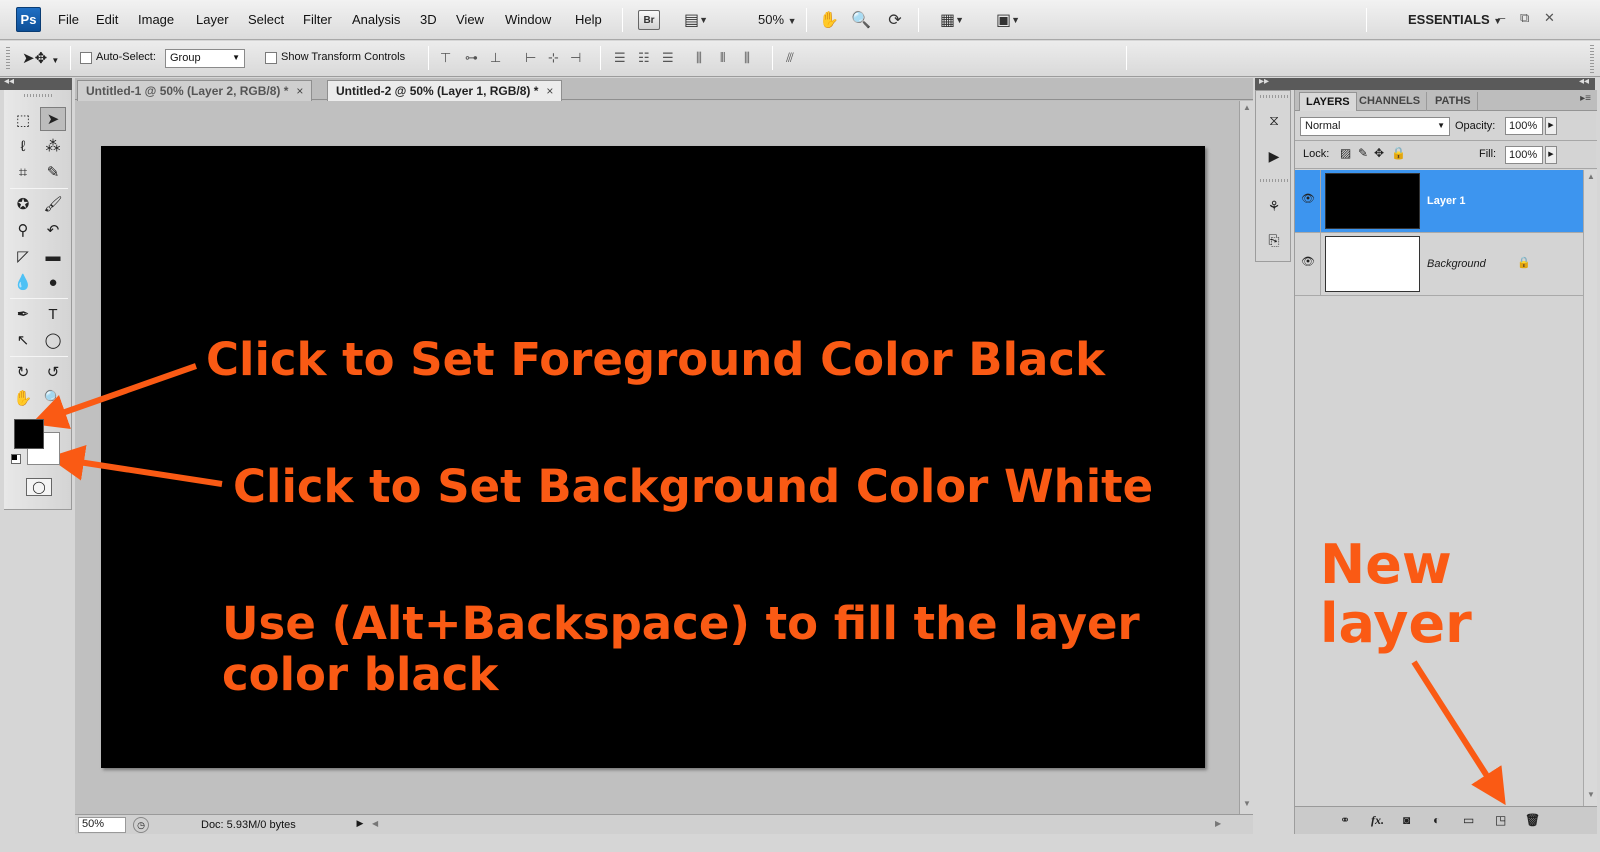 Image resolution: width=1600 pixels, height=852 pixels. Describe the element at coordinates (271, 58) in the screenshot. I see `show-transform-checkbox` at that location.